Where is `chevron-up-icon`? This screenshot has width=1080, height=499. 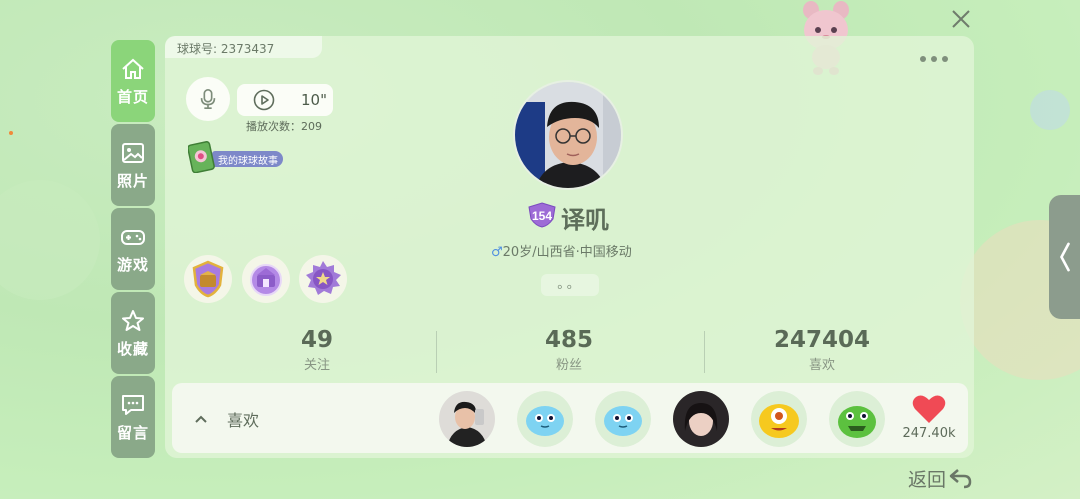 chevron-up-icon is located at coordinates (201, 419).